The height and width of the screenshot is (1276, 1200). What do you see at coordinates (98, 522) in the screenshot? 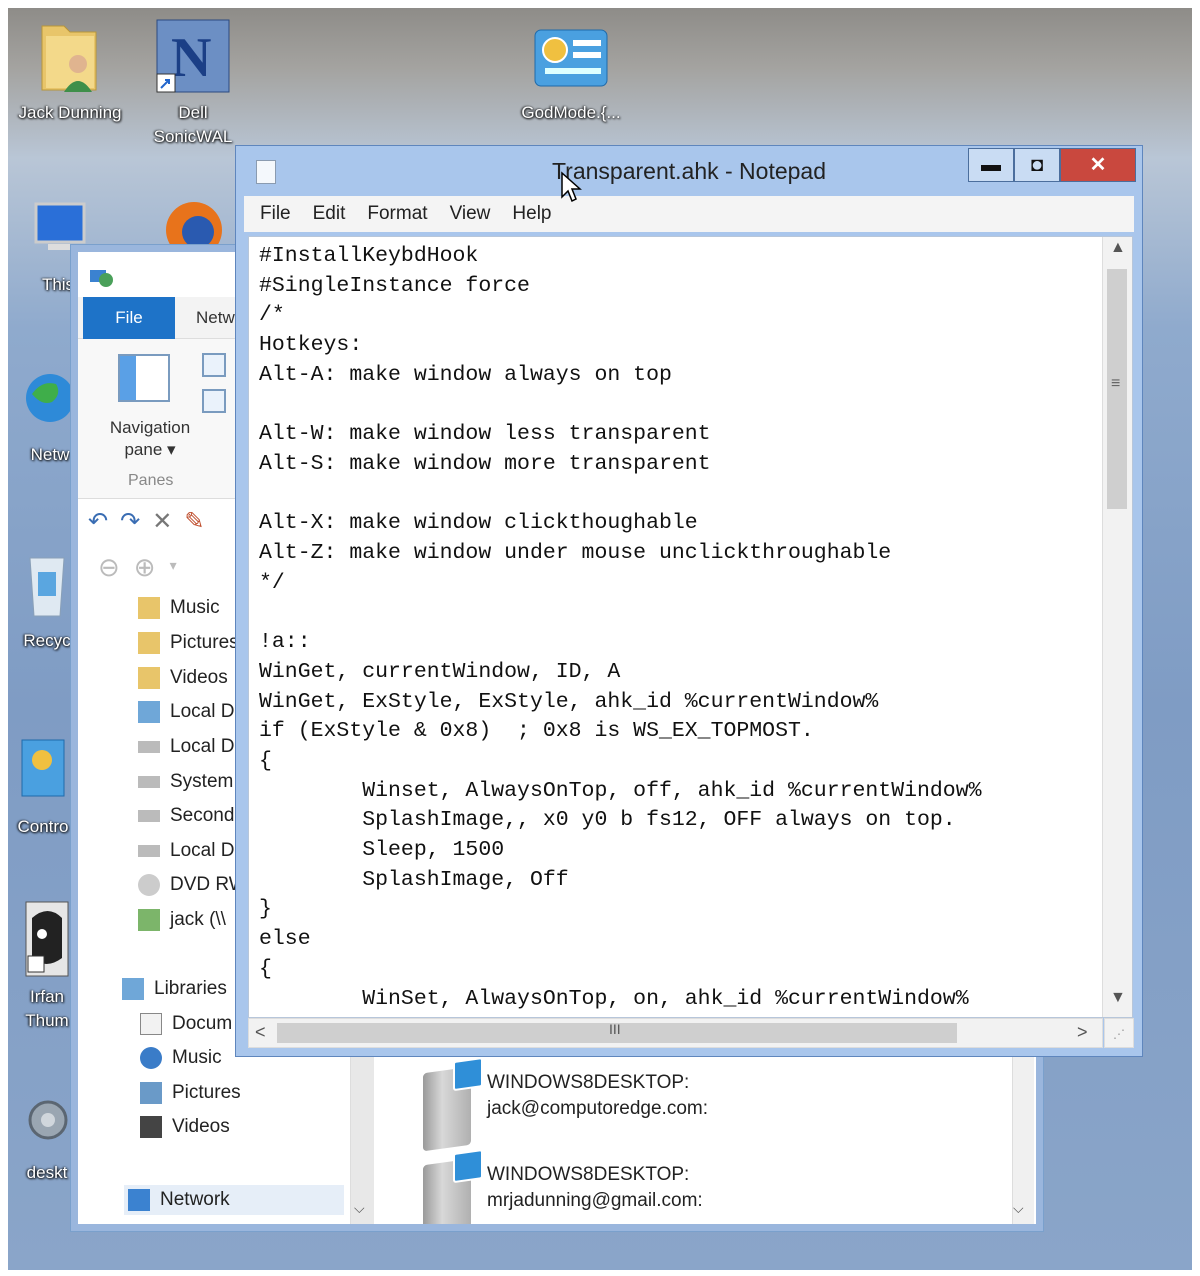
I see `undo-icon: ↶` at bounding box center [98, 522].